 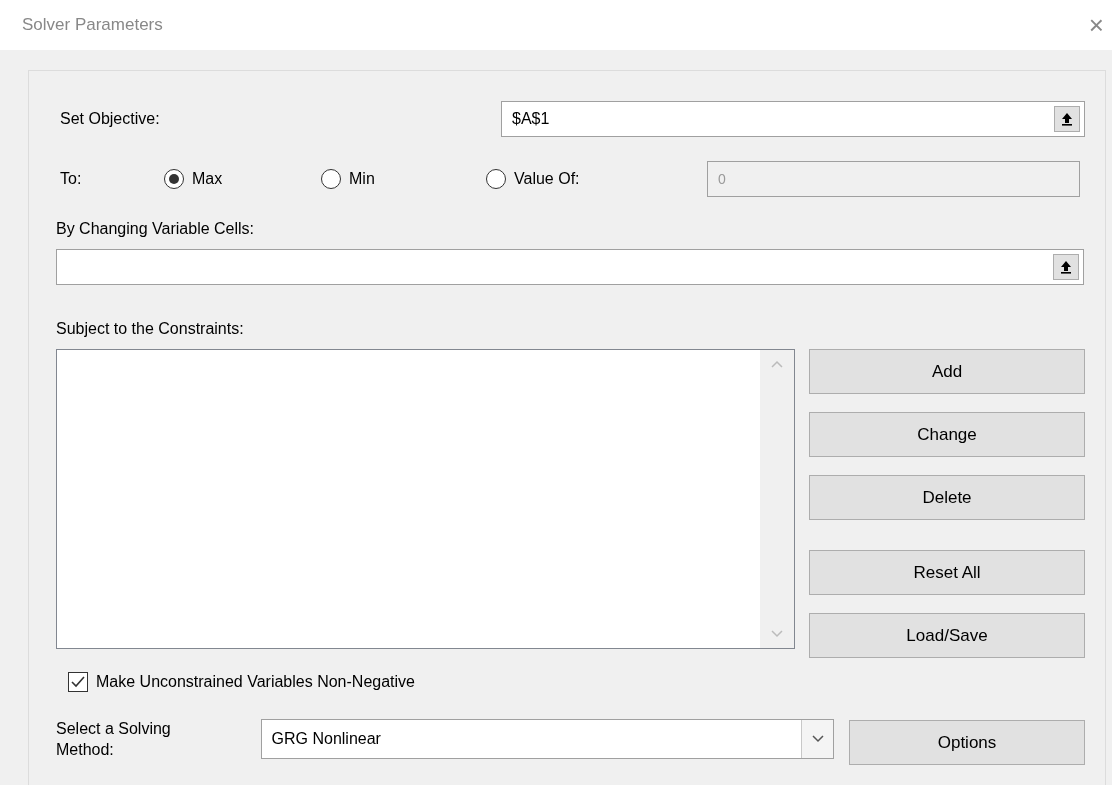 I want to click on checkbox, so click(x=78, y=682).